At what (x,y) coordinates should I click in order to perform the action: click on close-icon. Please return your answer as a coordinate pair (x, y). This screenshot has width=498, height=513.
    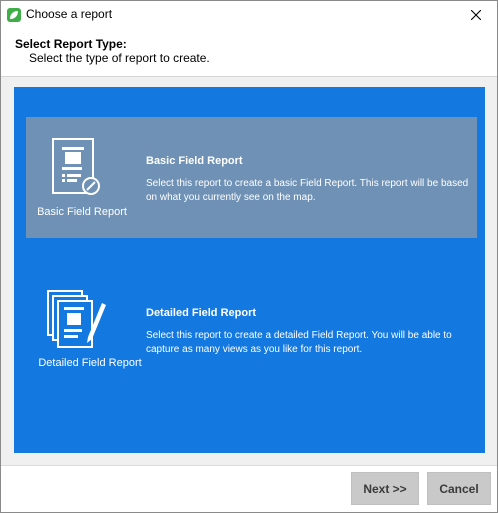
    Looking at the image, I should click on (476, 15).